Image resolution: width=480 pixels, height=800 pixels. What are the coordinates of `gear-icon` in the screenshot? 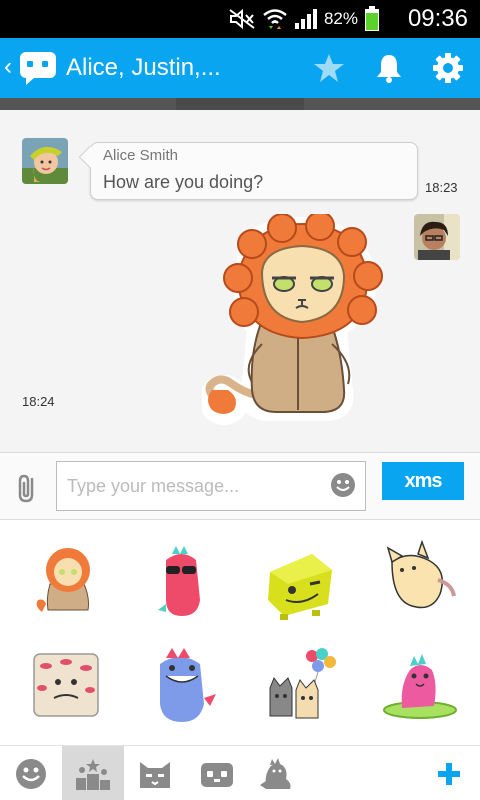 It's located at (448, 68).